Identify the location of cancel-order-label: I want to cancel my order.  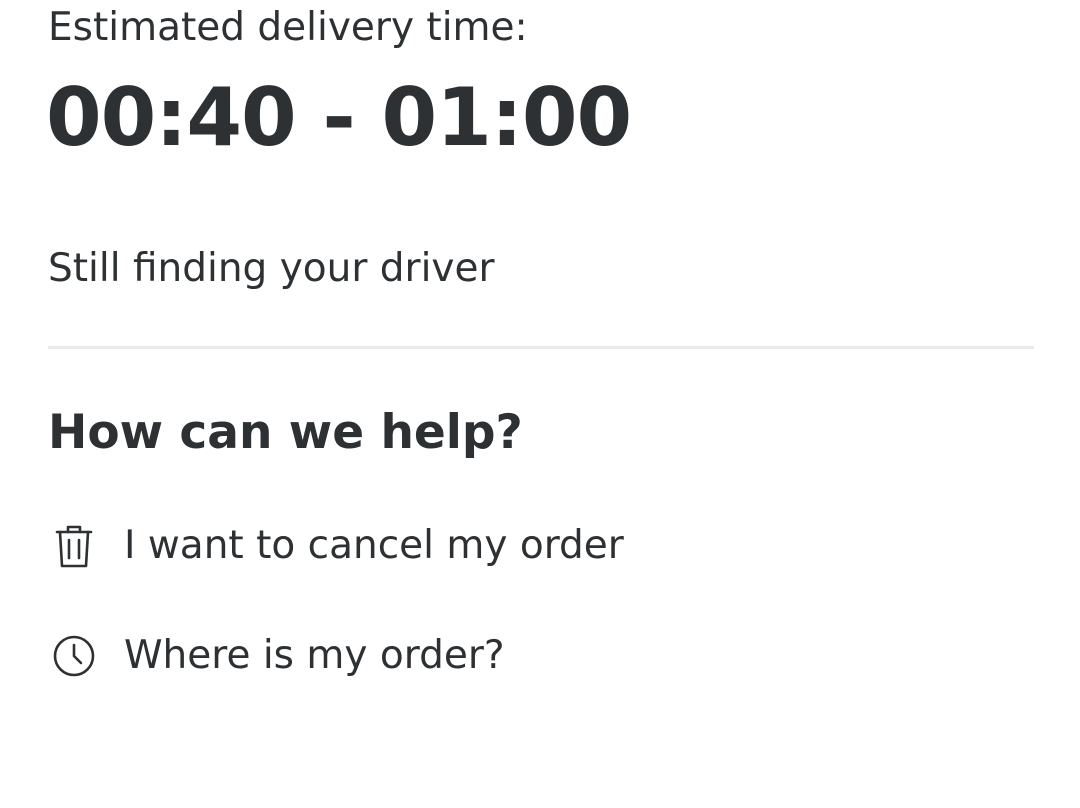
(374, 545).